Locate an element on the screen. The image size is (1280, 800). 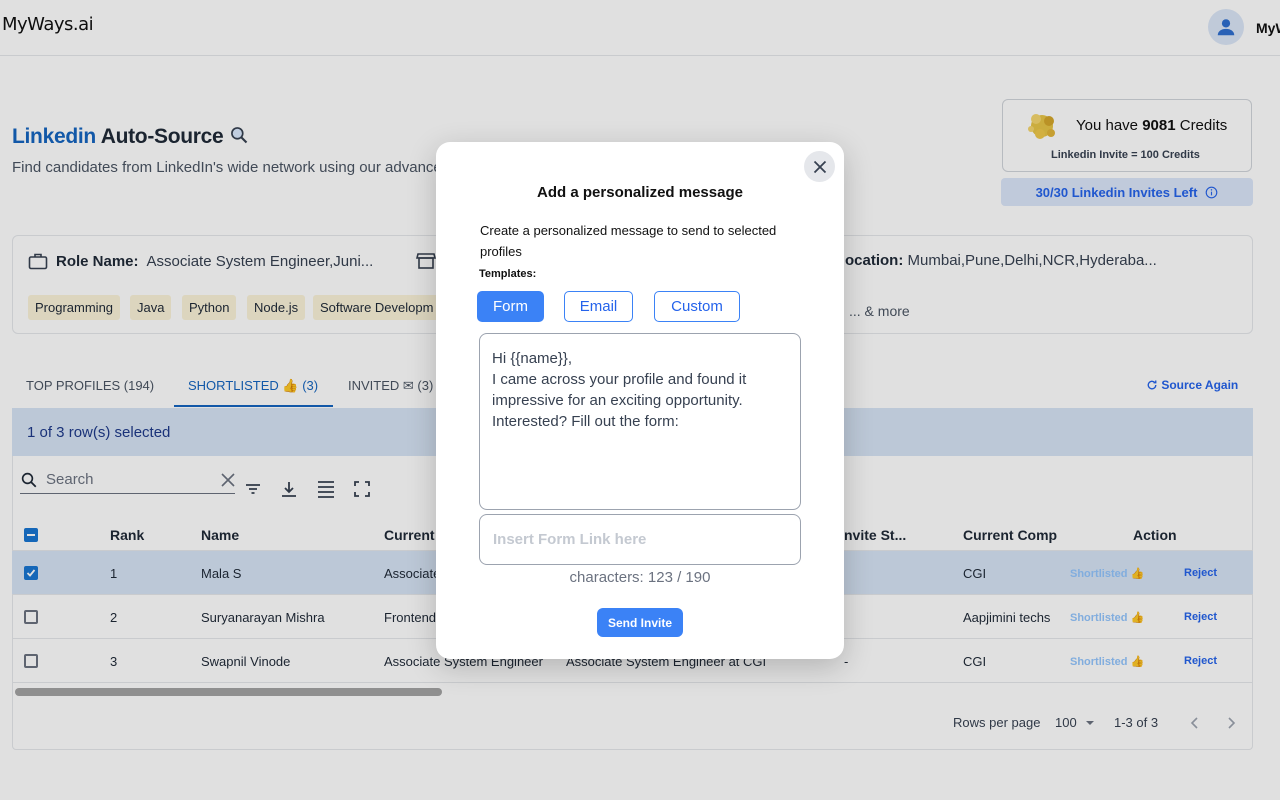
close-button is located at coordinates (819, 166).